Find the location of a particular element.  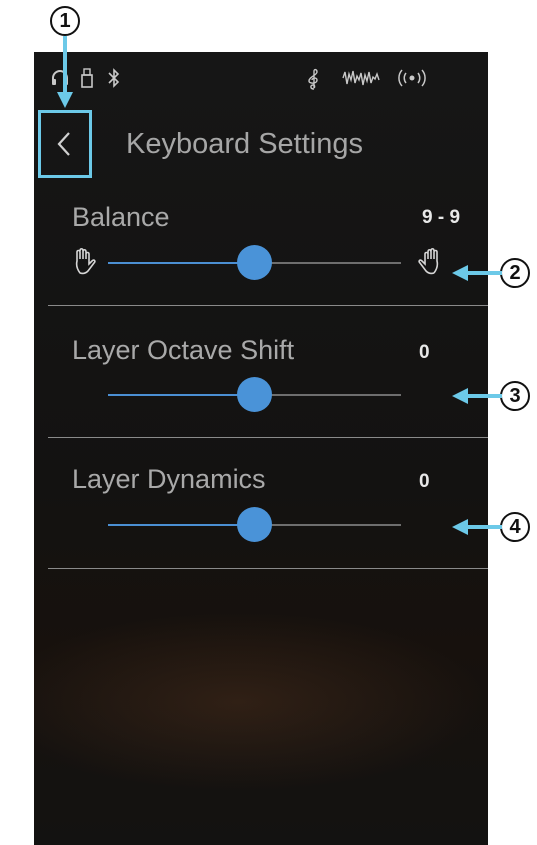

callout-2-arrow-icon is located at coordinates (477, 273).